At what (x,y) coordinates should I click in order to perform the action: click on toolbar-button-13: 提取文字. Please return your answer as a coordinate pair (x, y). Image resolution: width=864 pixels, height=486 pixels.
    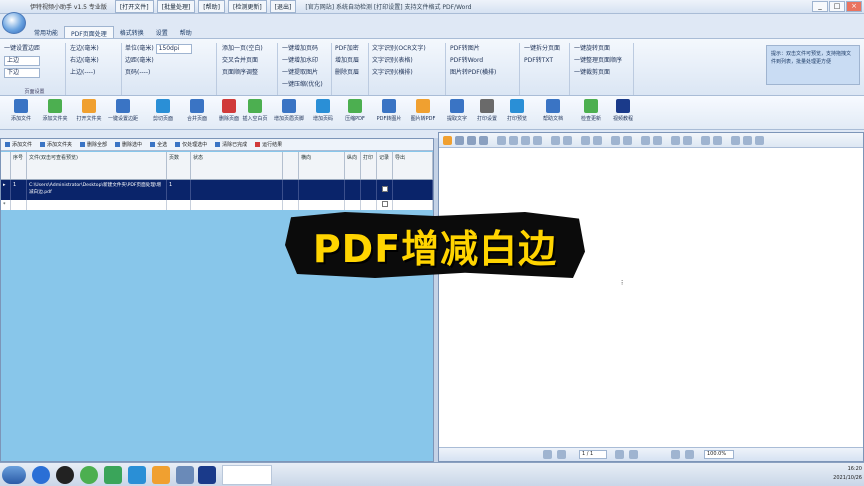
    Looking at the image, I should click on (457, 113).